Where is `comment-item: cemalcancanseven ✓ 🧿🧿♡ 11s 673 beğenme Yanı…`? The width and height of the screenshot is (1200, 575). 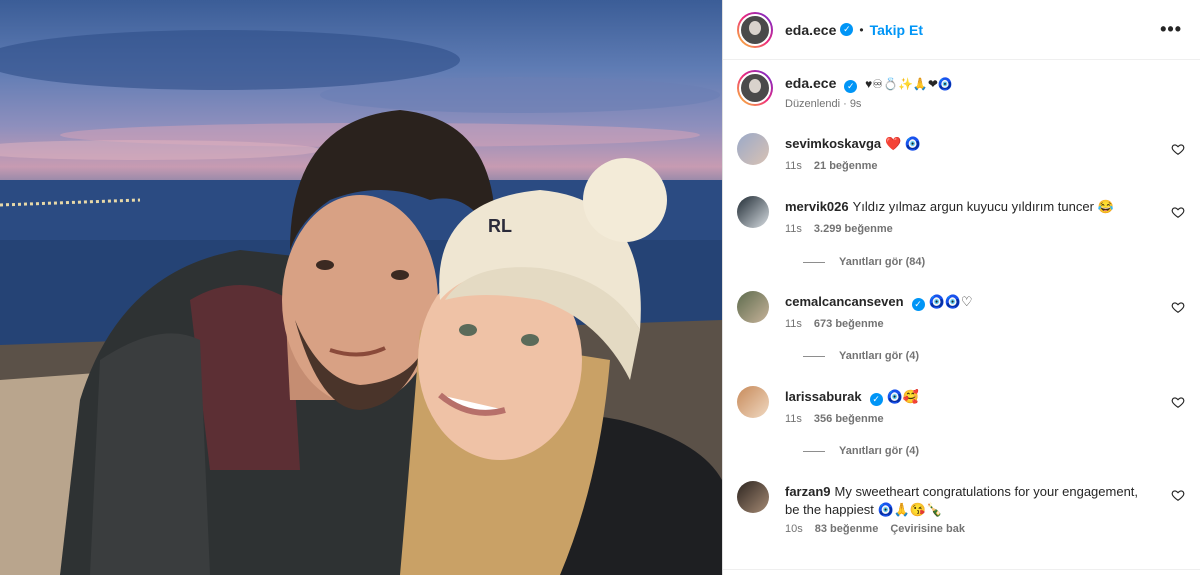 comment-item: cemalcancanseven ✓ 🧿🧿♡ 11s 673 beğenme Yanı… is located at coordinates (962, 331).